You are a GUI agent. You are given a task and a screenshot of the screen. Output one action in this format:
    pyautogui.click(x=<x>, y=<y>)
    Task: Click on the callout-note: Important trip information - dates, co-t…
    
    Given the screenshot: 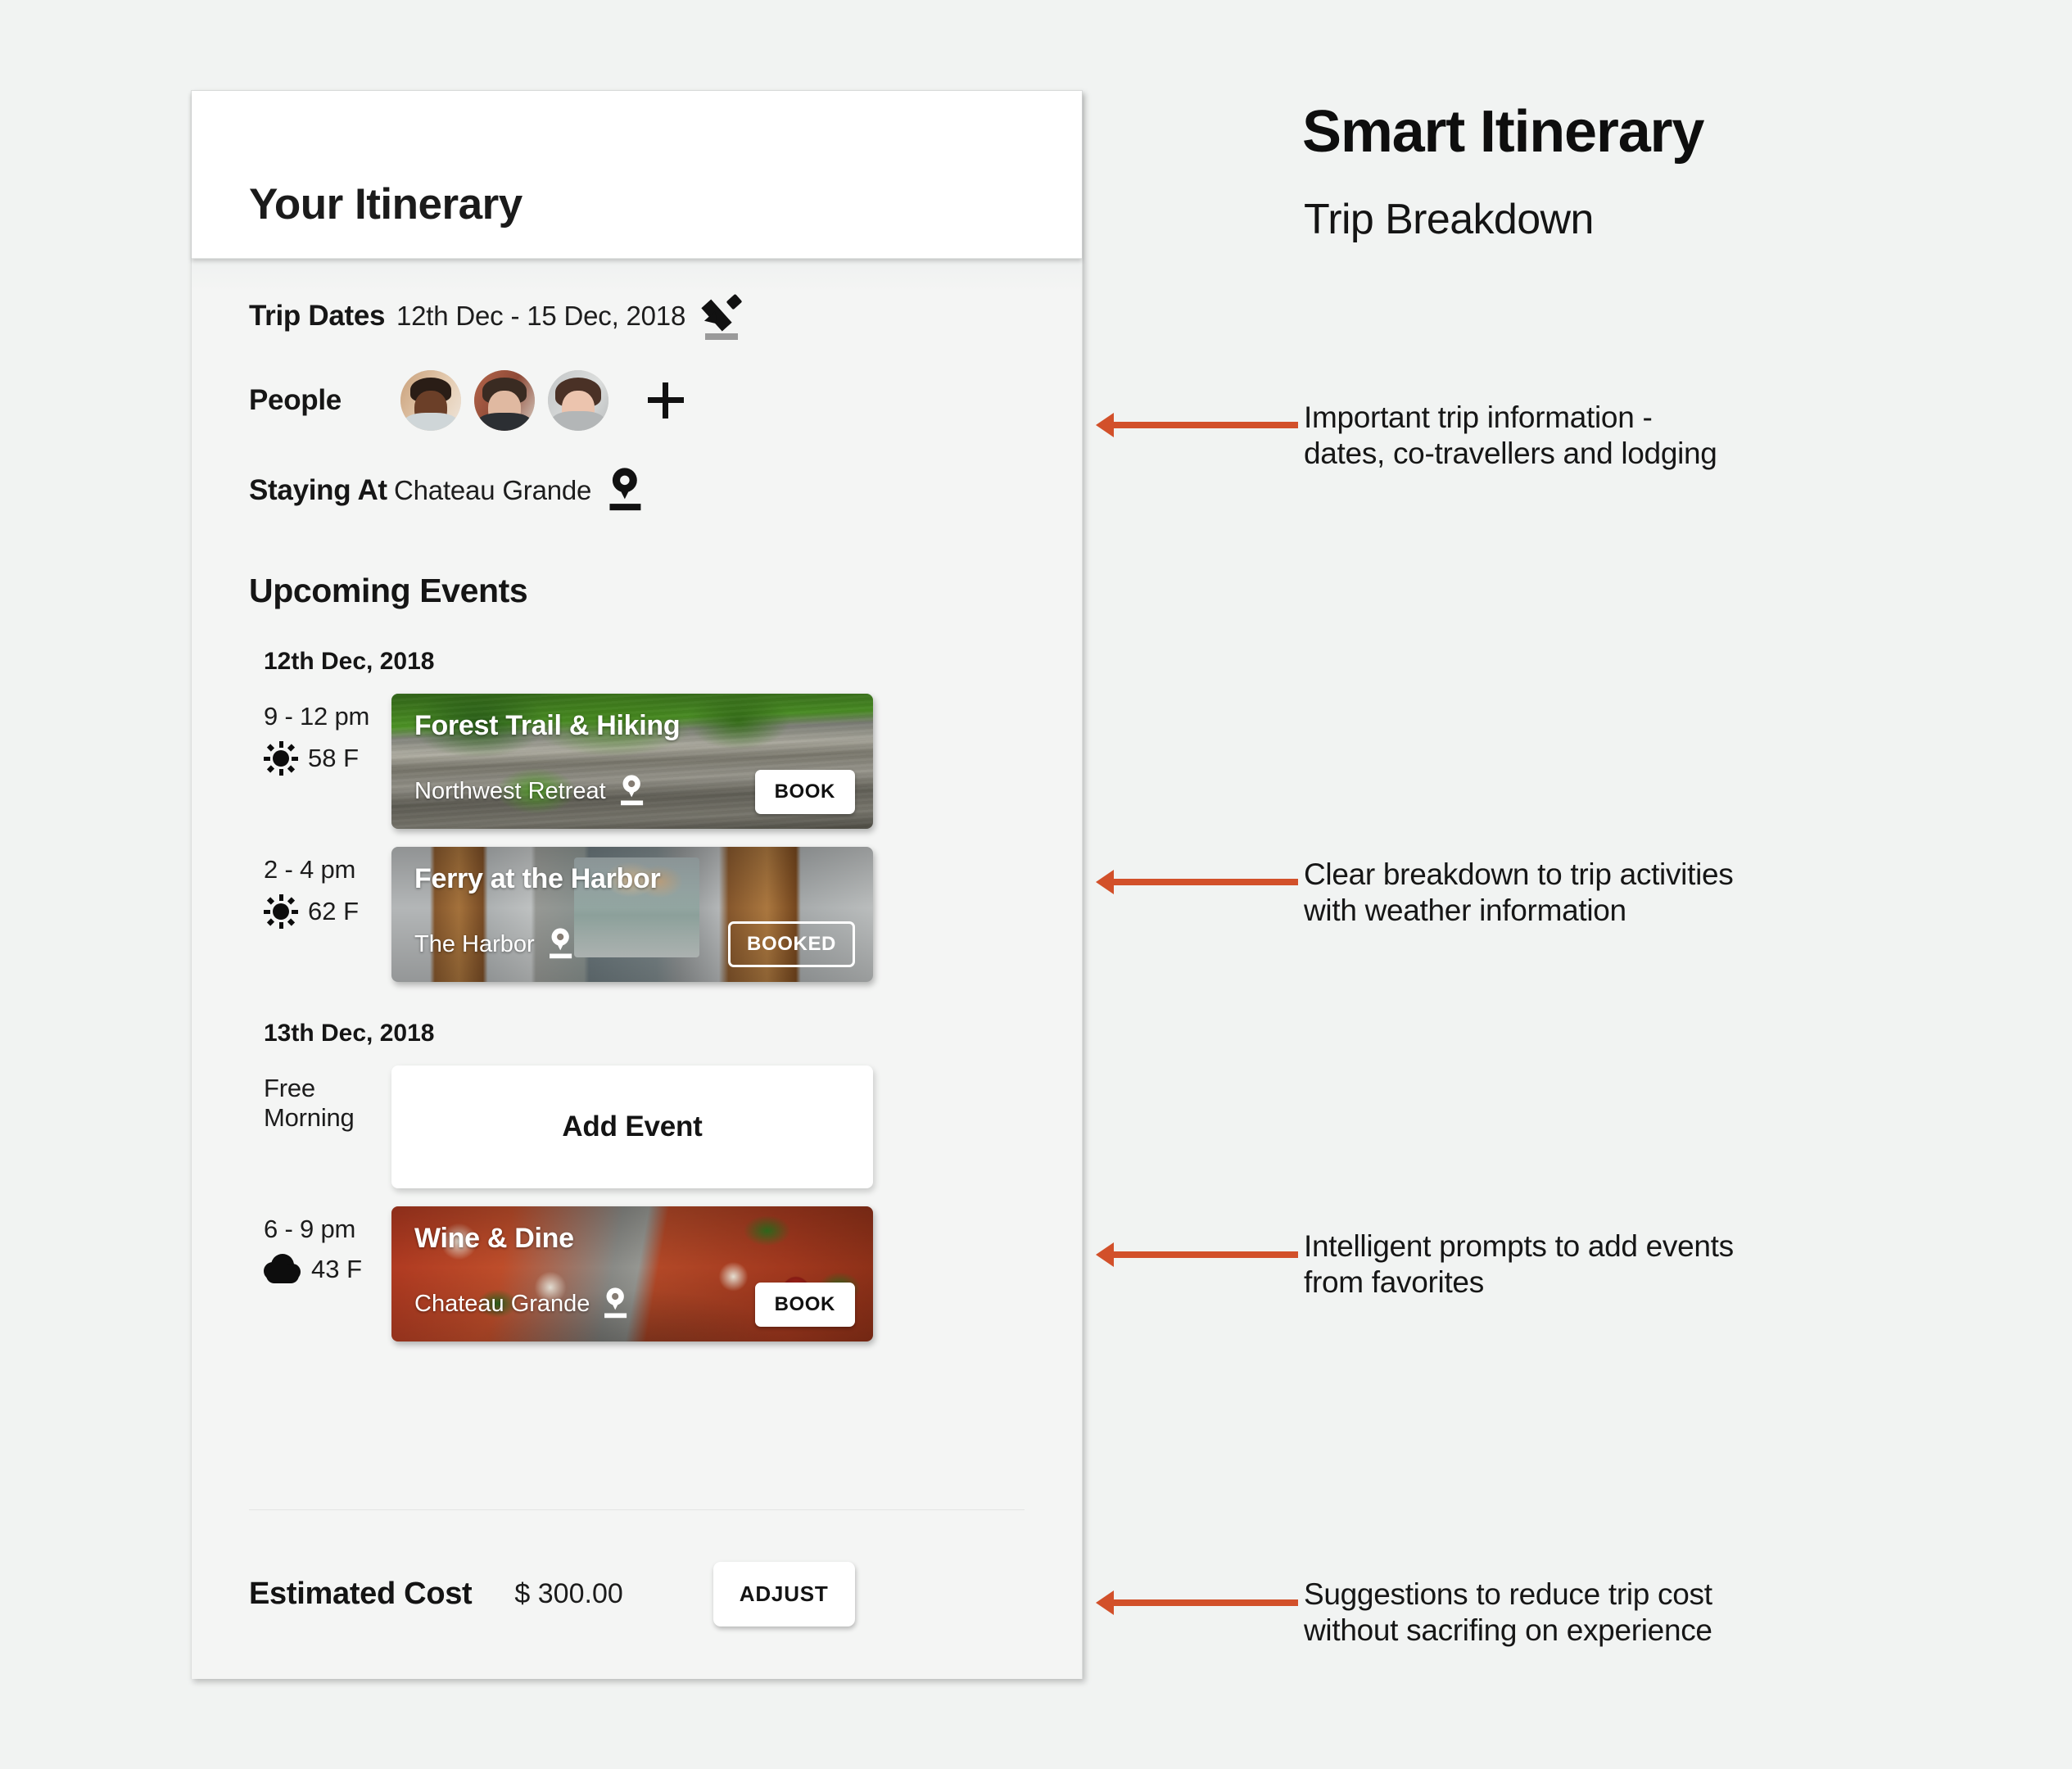 What is the action you would take?
    pyautogui.click(x=1510, y=435)
    